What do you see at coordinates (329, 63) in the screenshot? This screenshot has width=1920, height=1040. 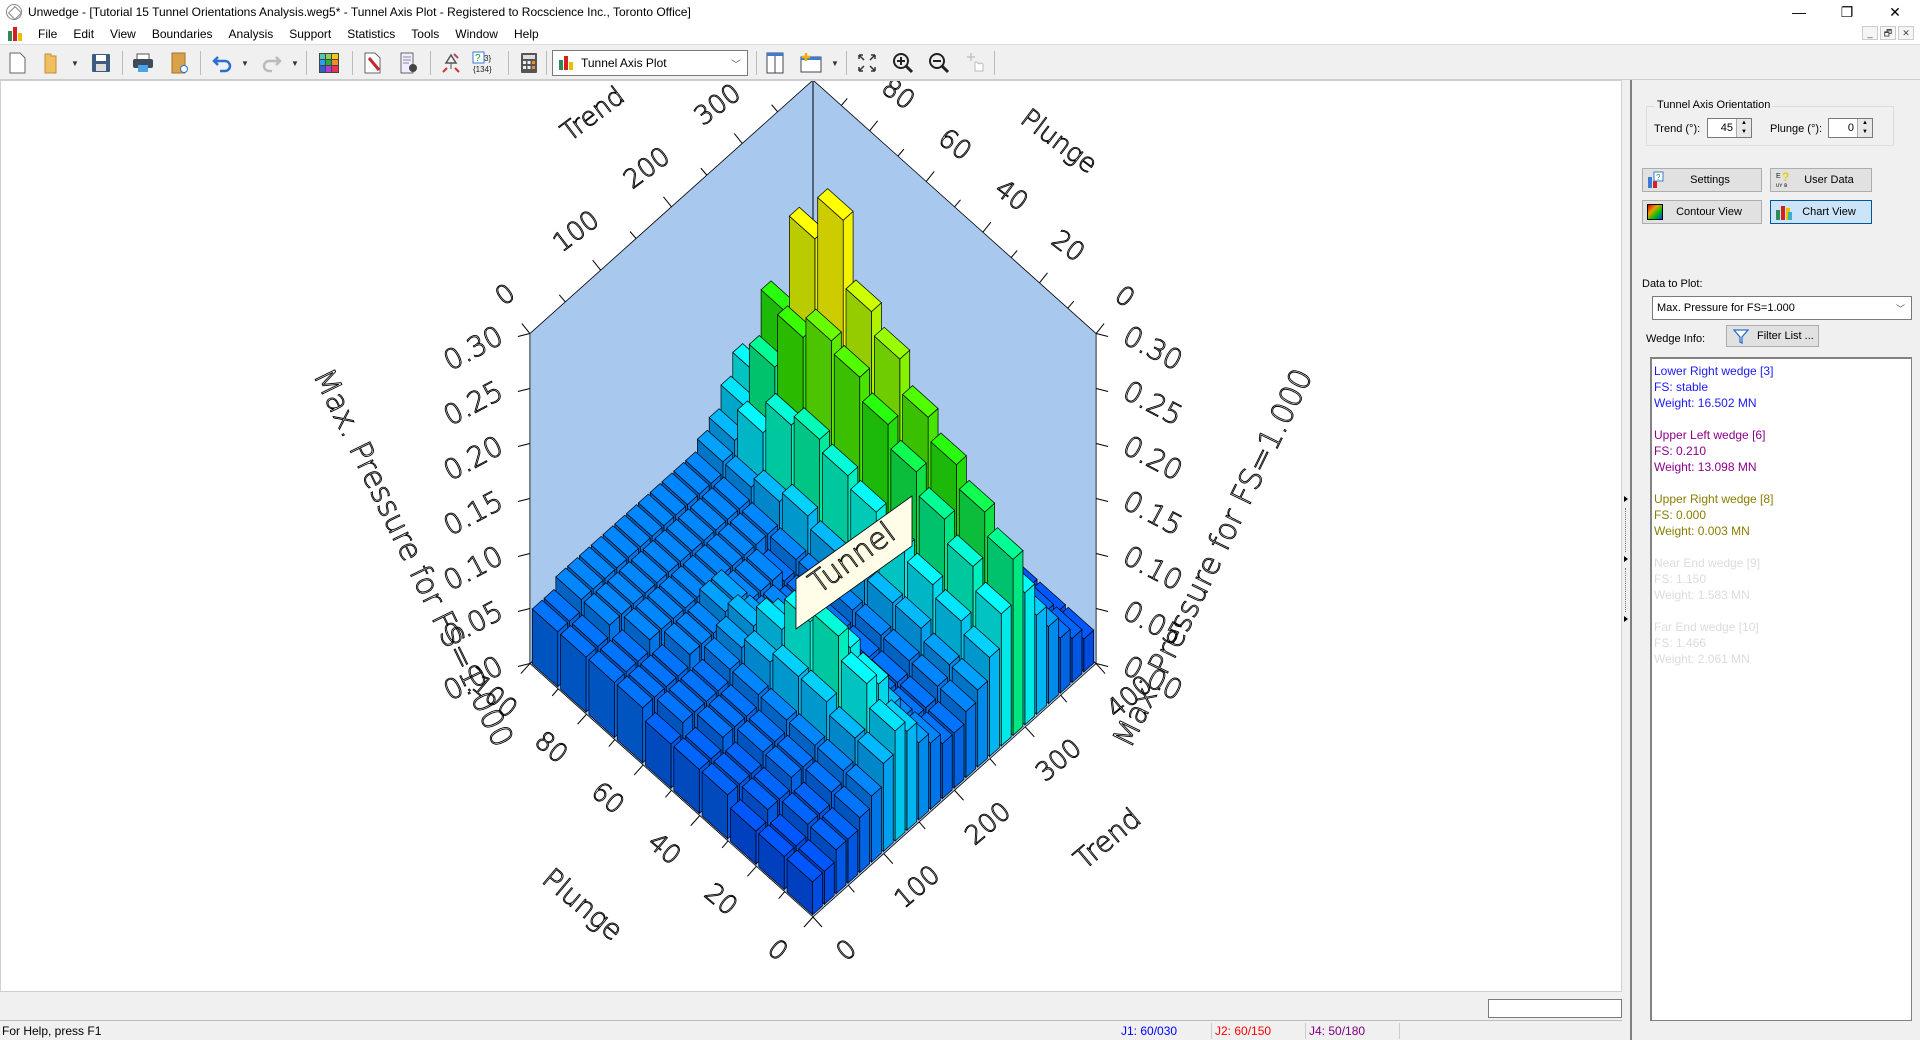 I see `color-grid-icon` at bounding box center [329, 63].